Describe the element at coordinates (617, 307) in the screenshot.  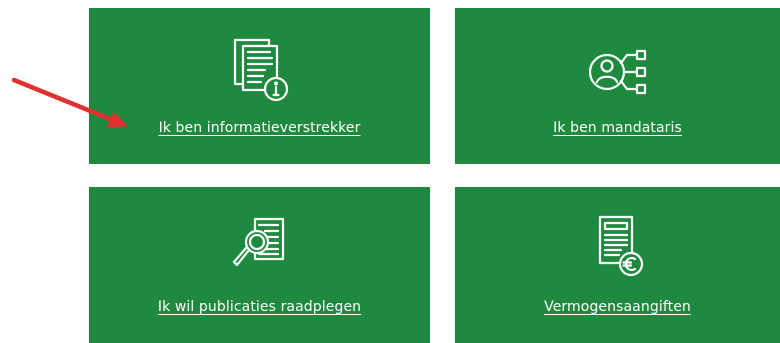
I see `tile-label: Vermogensaangiften` at that location.